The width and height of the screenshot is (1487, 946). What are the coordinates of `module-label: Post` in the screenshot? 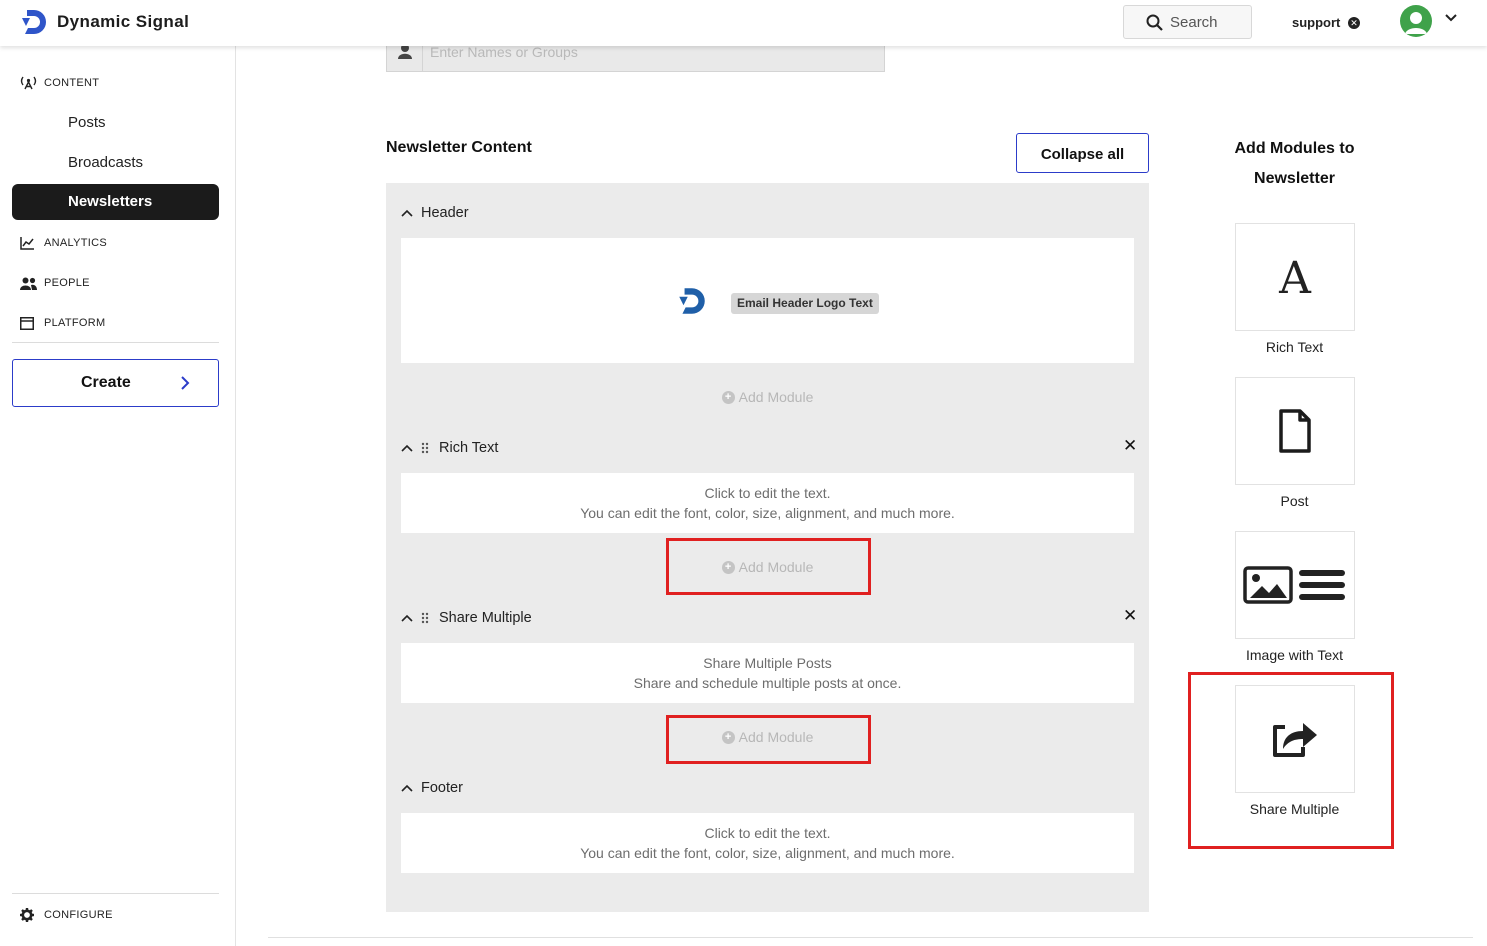 It's located at (1294, 501).